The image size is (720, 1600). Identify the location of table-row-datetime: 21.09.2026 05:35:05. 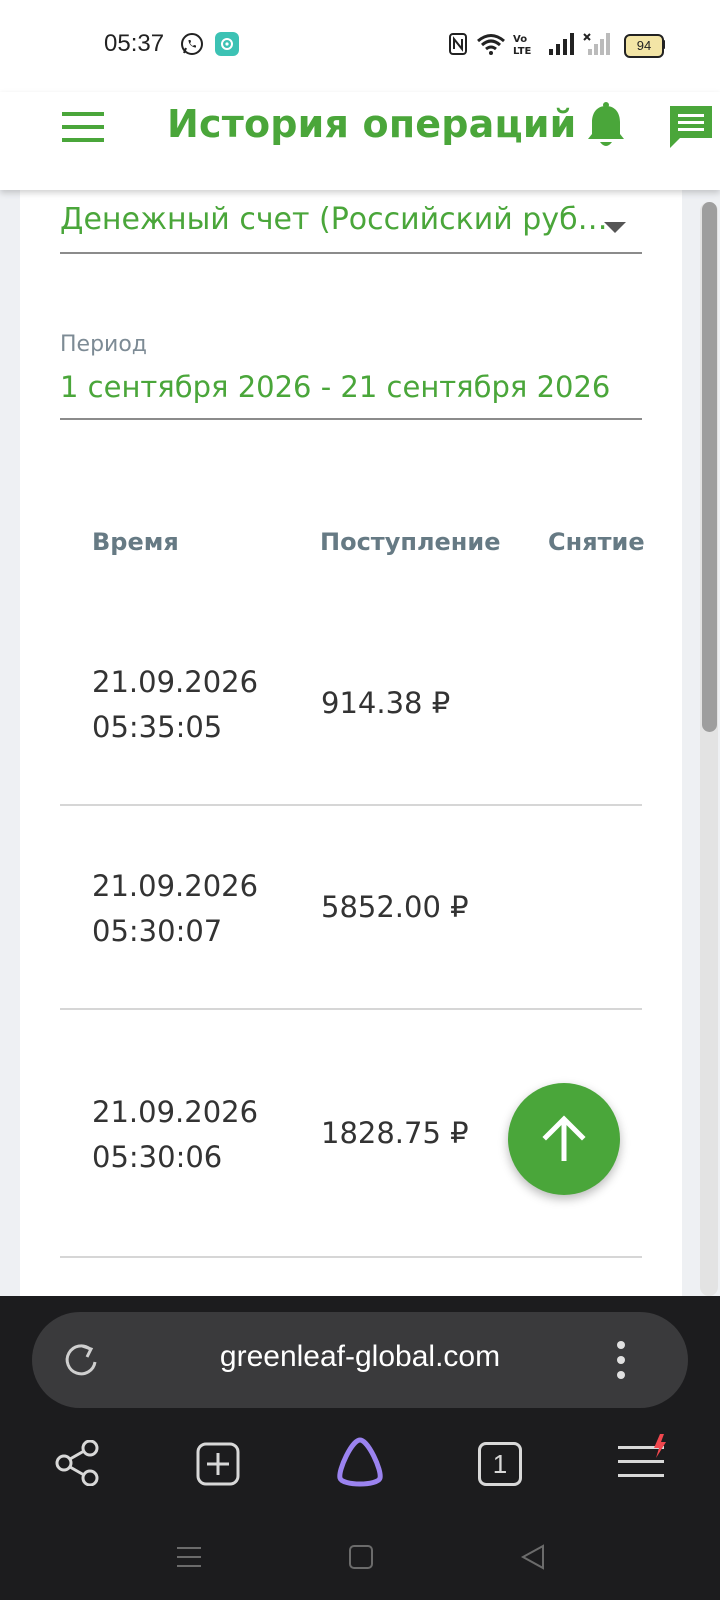
(175, 705).